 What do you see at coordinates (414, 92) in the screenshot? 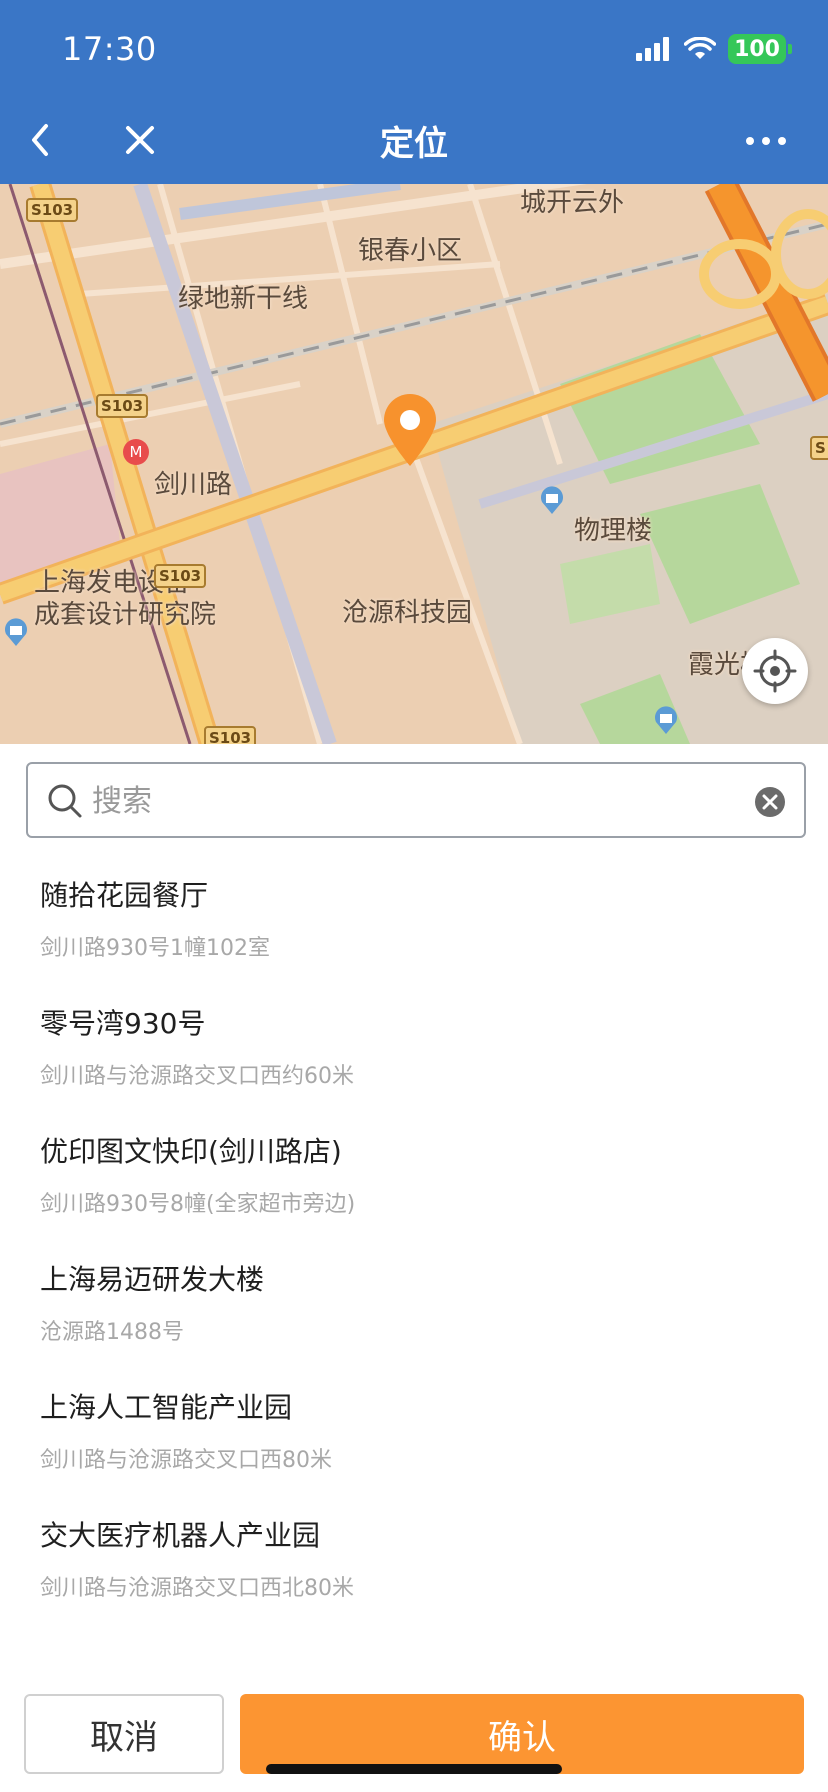
I see `app-header: 17:30 100 定位` at bounding box center [414, 92].